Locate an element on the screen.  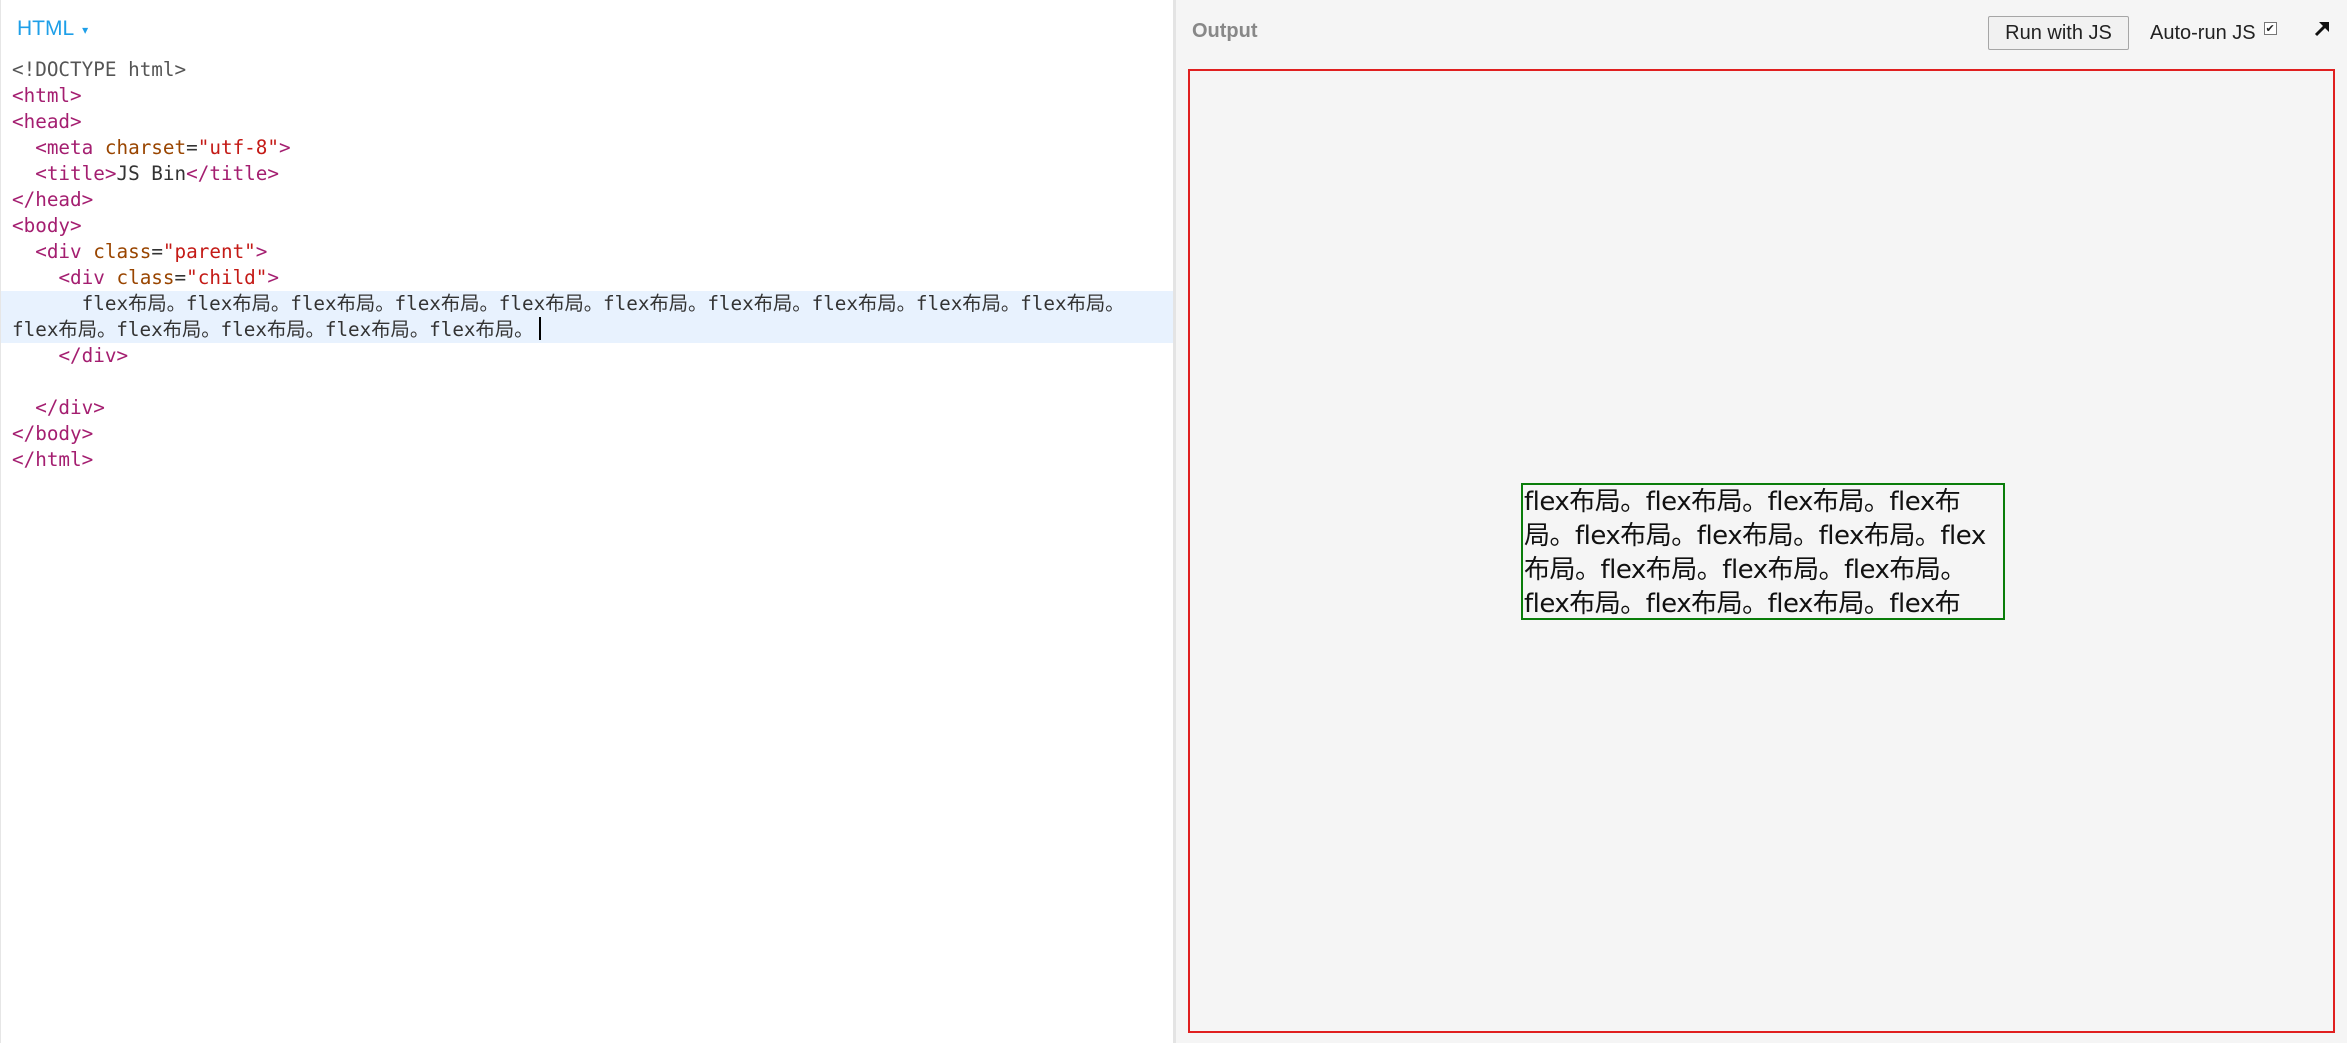
code-line: <body> is located at coordinates (588, 226).